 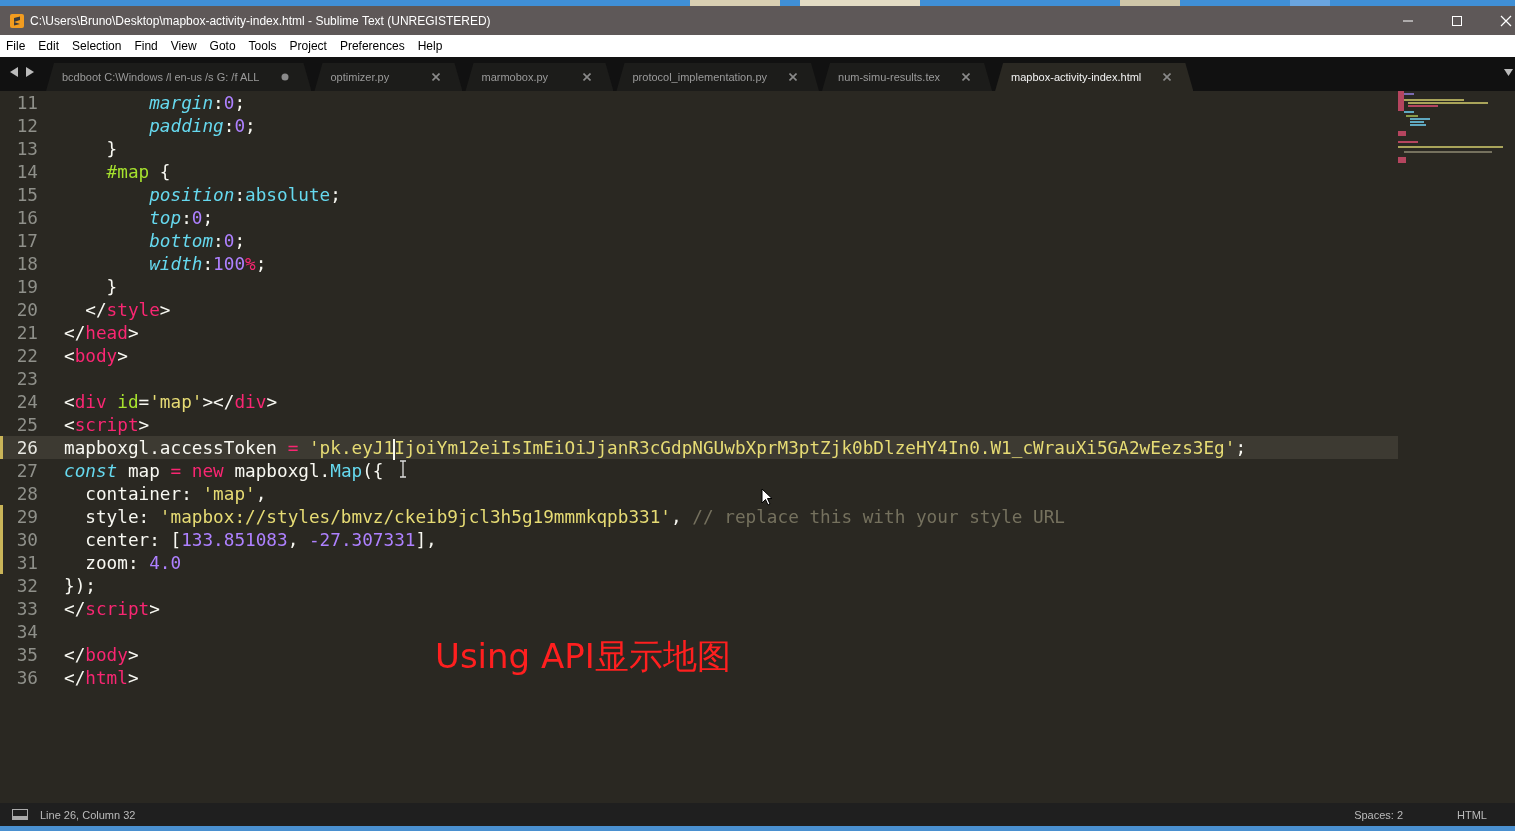 I want to click on line-number: 14, so click(x=26, y=171).